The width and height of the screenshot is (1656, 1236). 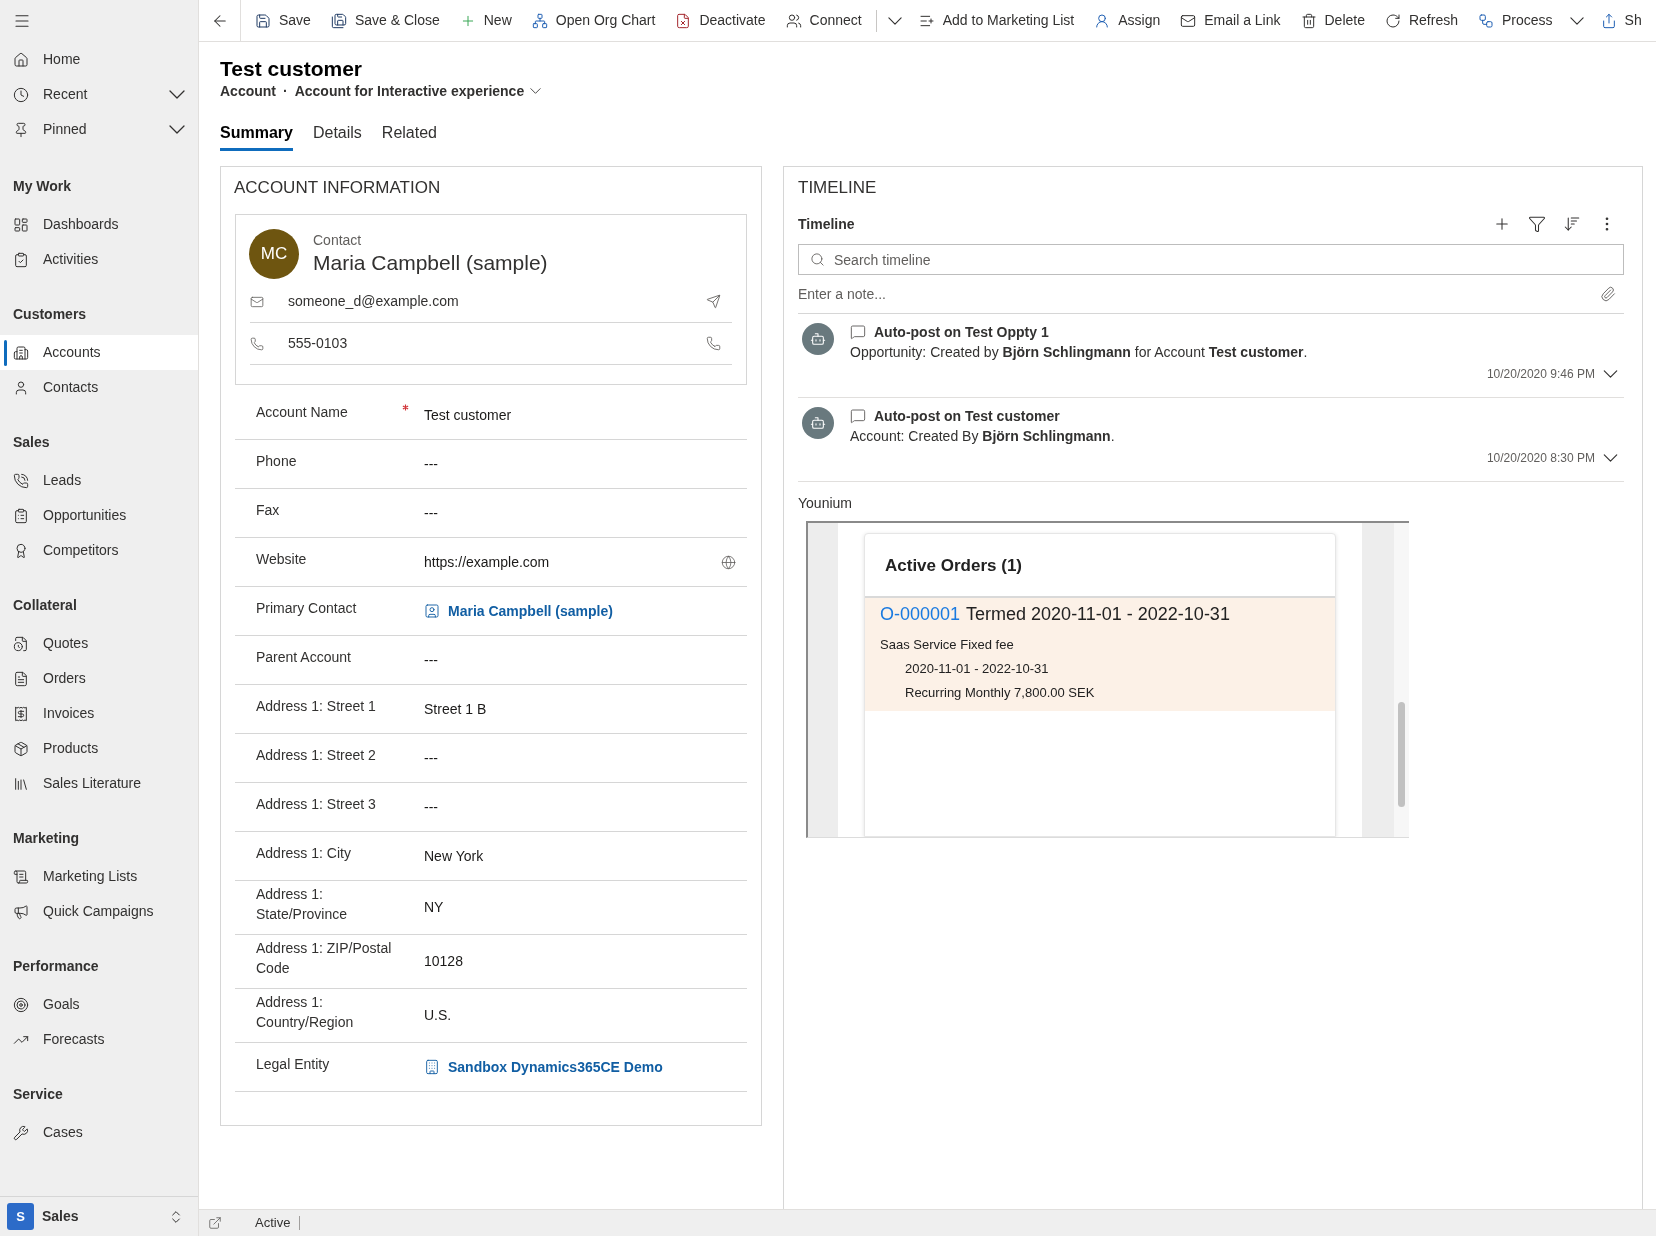 What do you see at coordinates (817, 259) in the screenshot?
I see `search-icon` at bounding box center [817, 259].